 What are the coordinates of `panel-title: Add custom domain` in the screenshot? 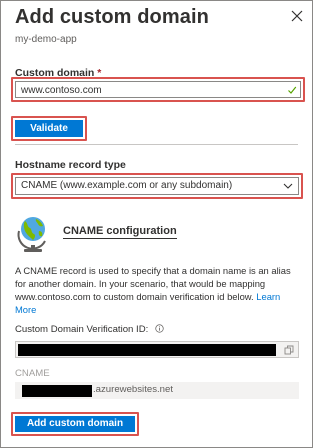 It's located at (112, 17).